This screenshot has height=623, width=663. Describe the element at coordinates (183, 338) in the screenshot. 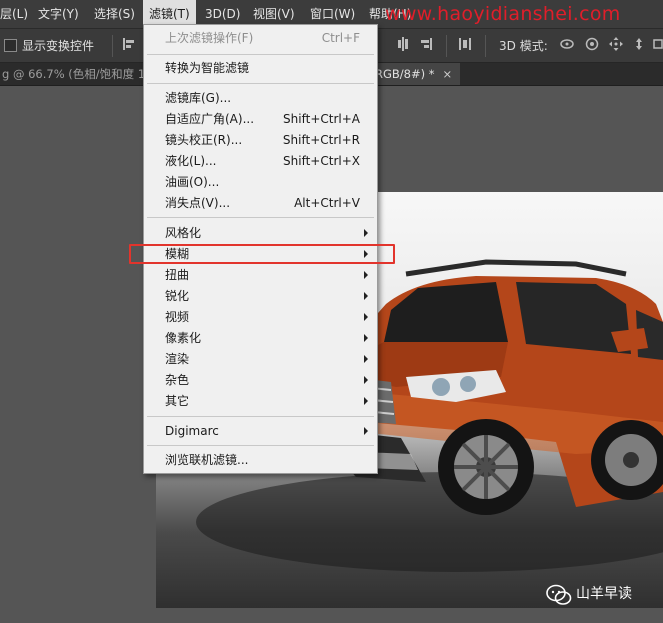

I see `menu-item-label: 像素化` at that location.